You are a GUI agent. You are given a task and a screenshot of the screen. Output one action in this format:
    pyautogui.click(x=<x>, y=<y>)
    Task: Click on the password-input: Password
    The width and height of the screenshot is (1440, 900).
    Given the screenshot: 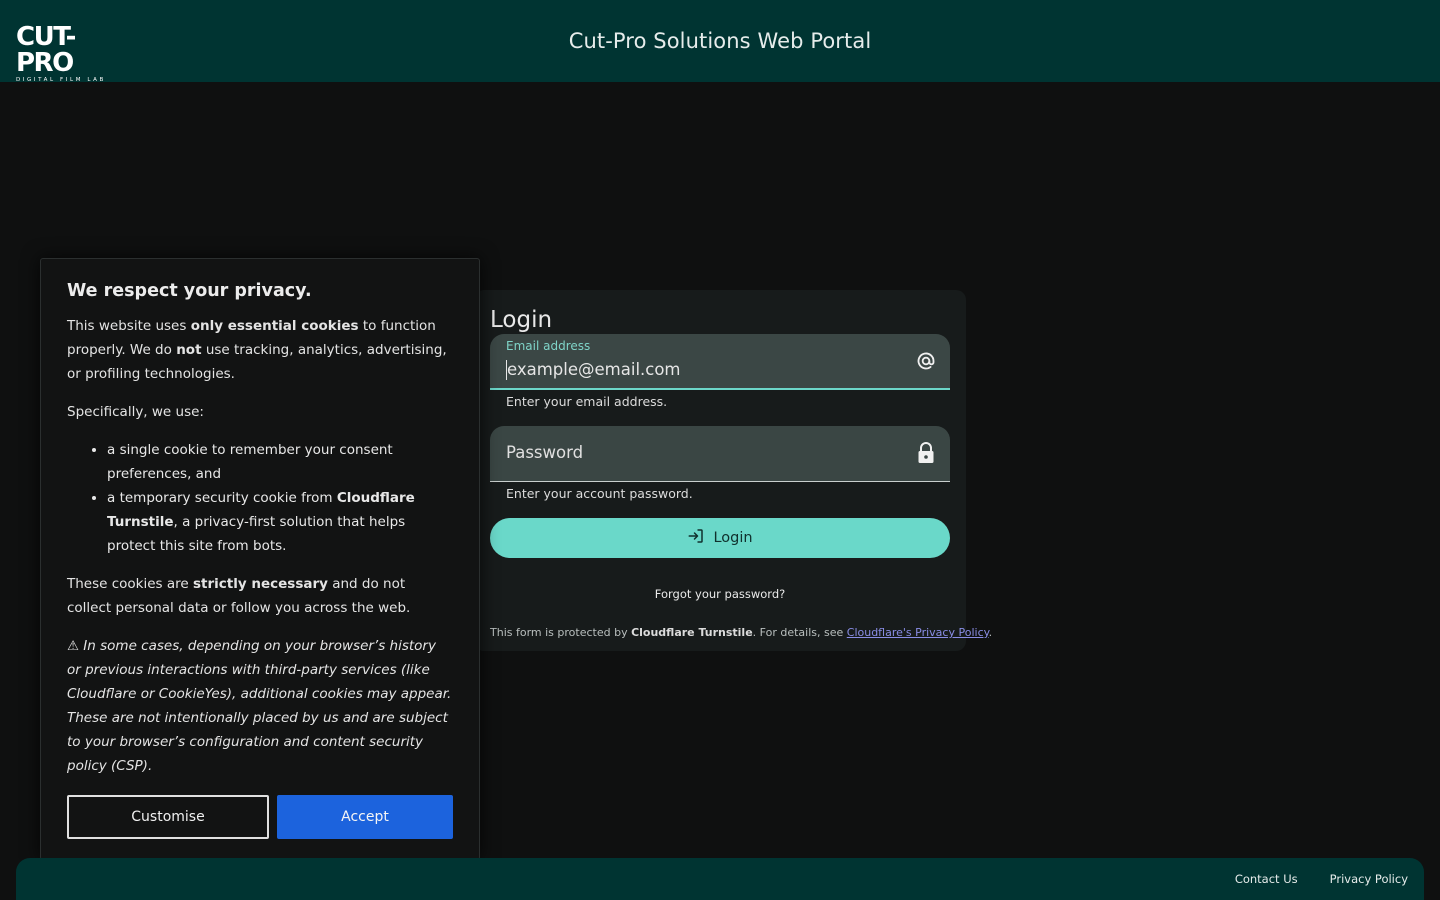 What is the action you would take?
    pyautogui.click(x=544, y=452)
    